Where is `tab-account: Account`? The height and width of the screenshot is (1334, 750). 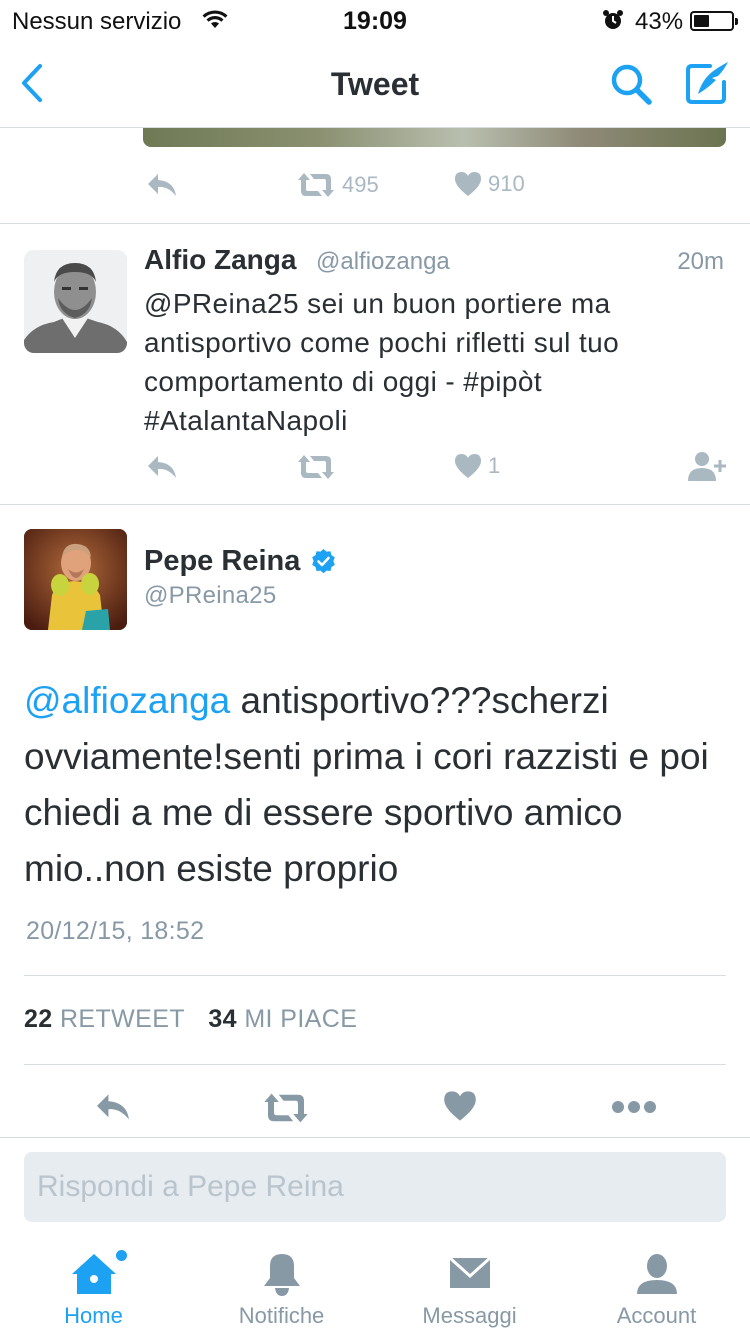
tab-account: Account is located at coordinates (656, 1289).